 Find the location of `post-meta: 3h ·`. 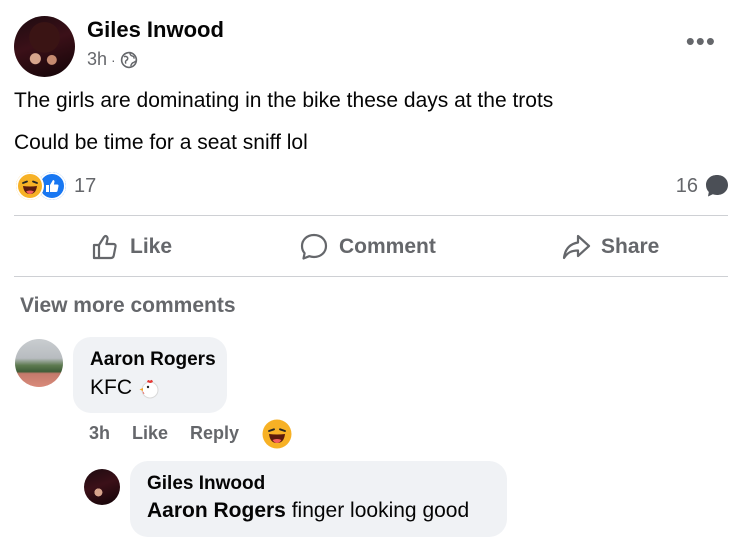

post-meta: 3h · is located at coordinates (112, 59).